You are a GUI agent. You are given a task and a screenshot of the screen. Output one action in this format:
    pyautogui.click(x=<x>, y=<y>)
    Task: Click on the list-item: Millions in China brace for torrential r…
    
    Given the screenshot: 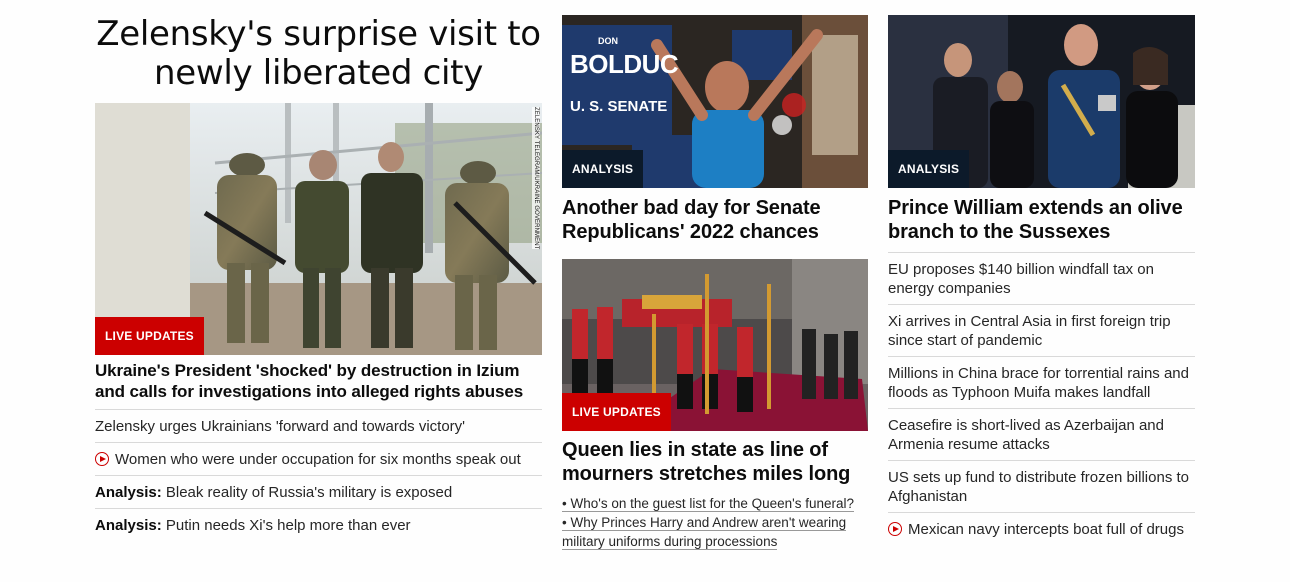 What is the action you would take?
    pyautogui.click(x=1041, y=382)
    